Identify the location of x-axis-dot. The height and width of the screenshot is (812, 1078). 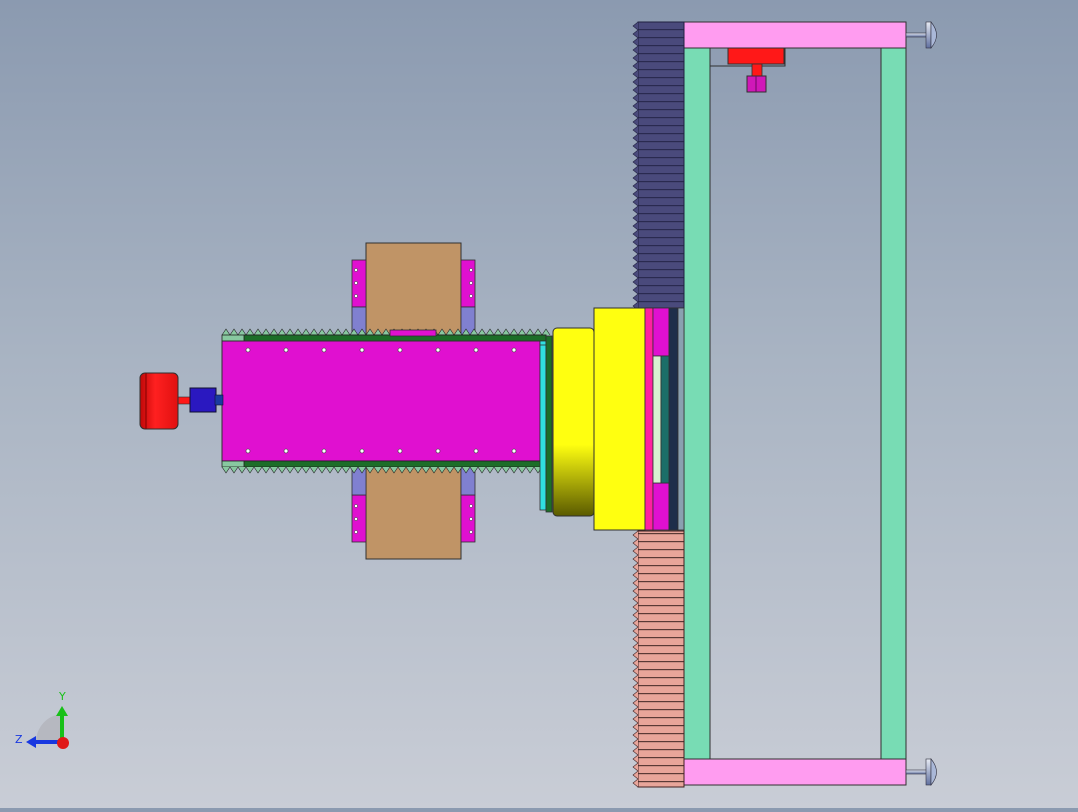
(63, 743).